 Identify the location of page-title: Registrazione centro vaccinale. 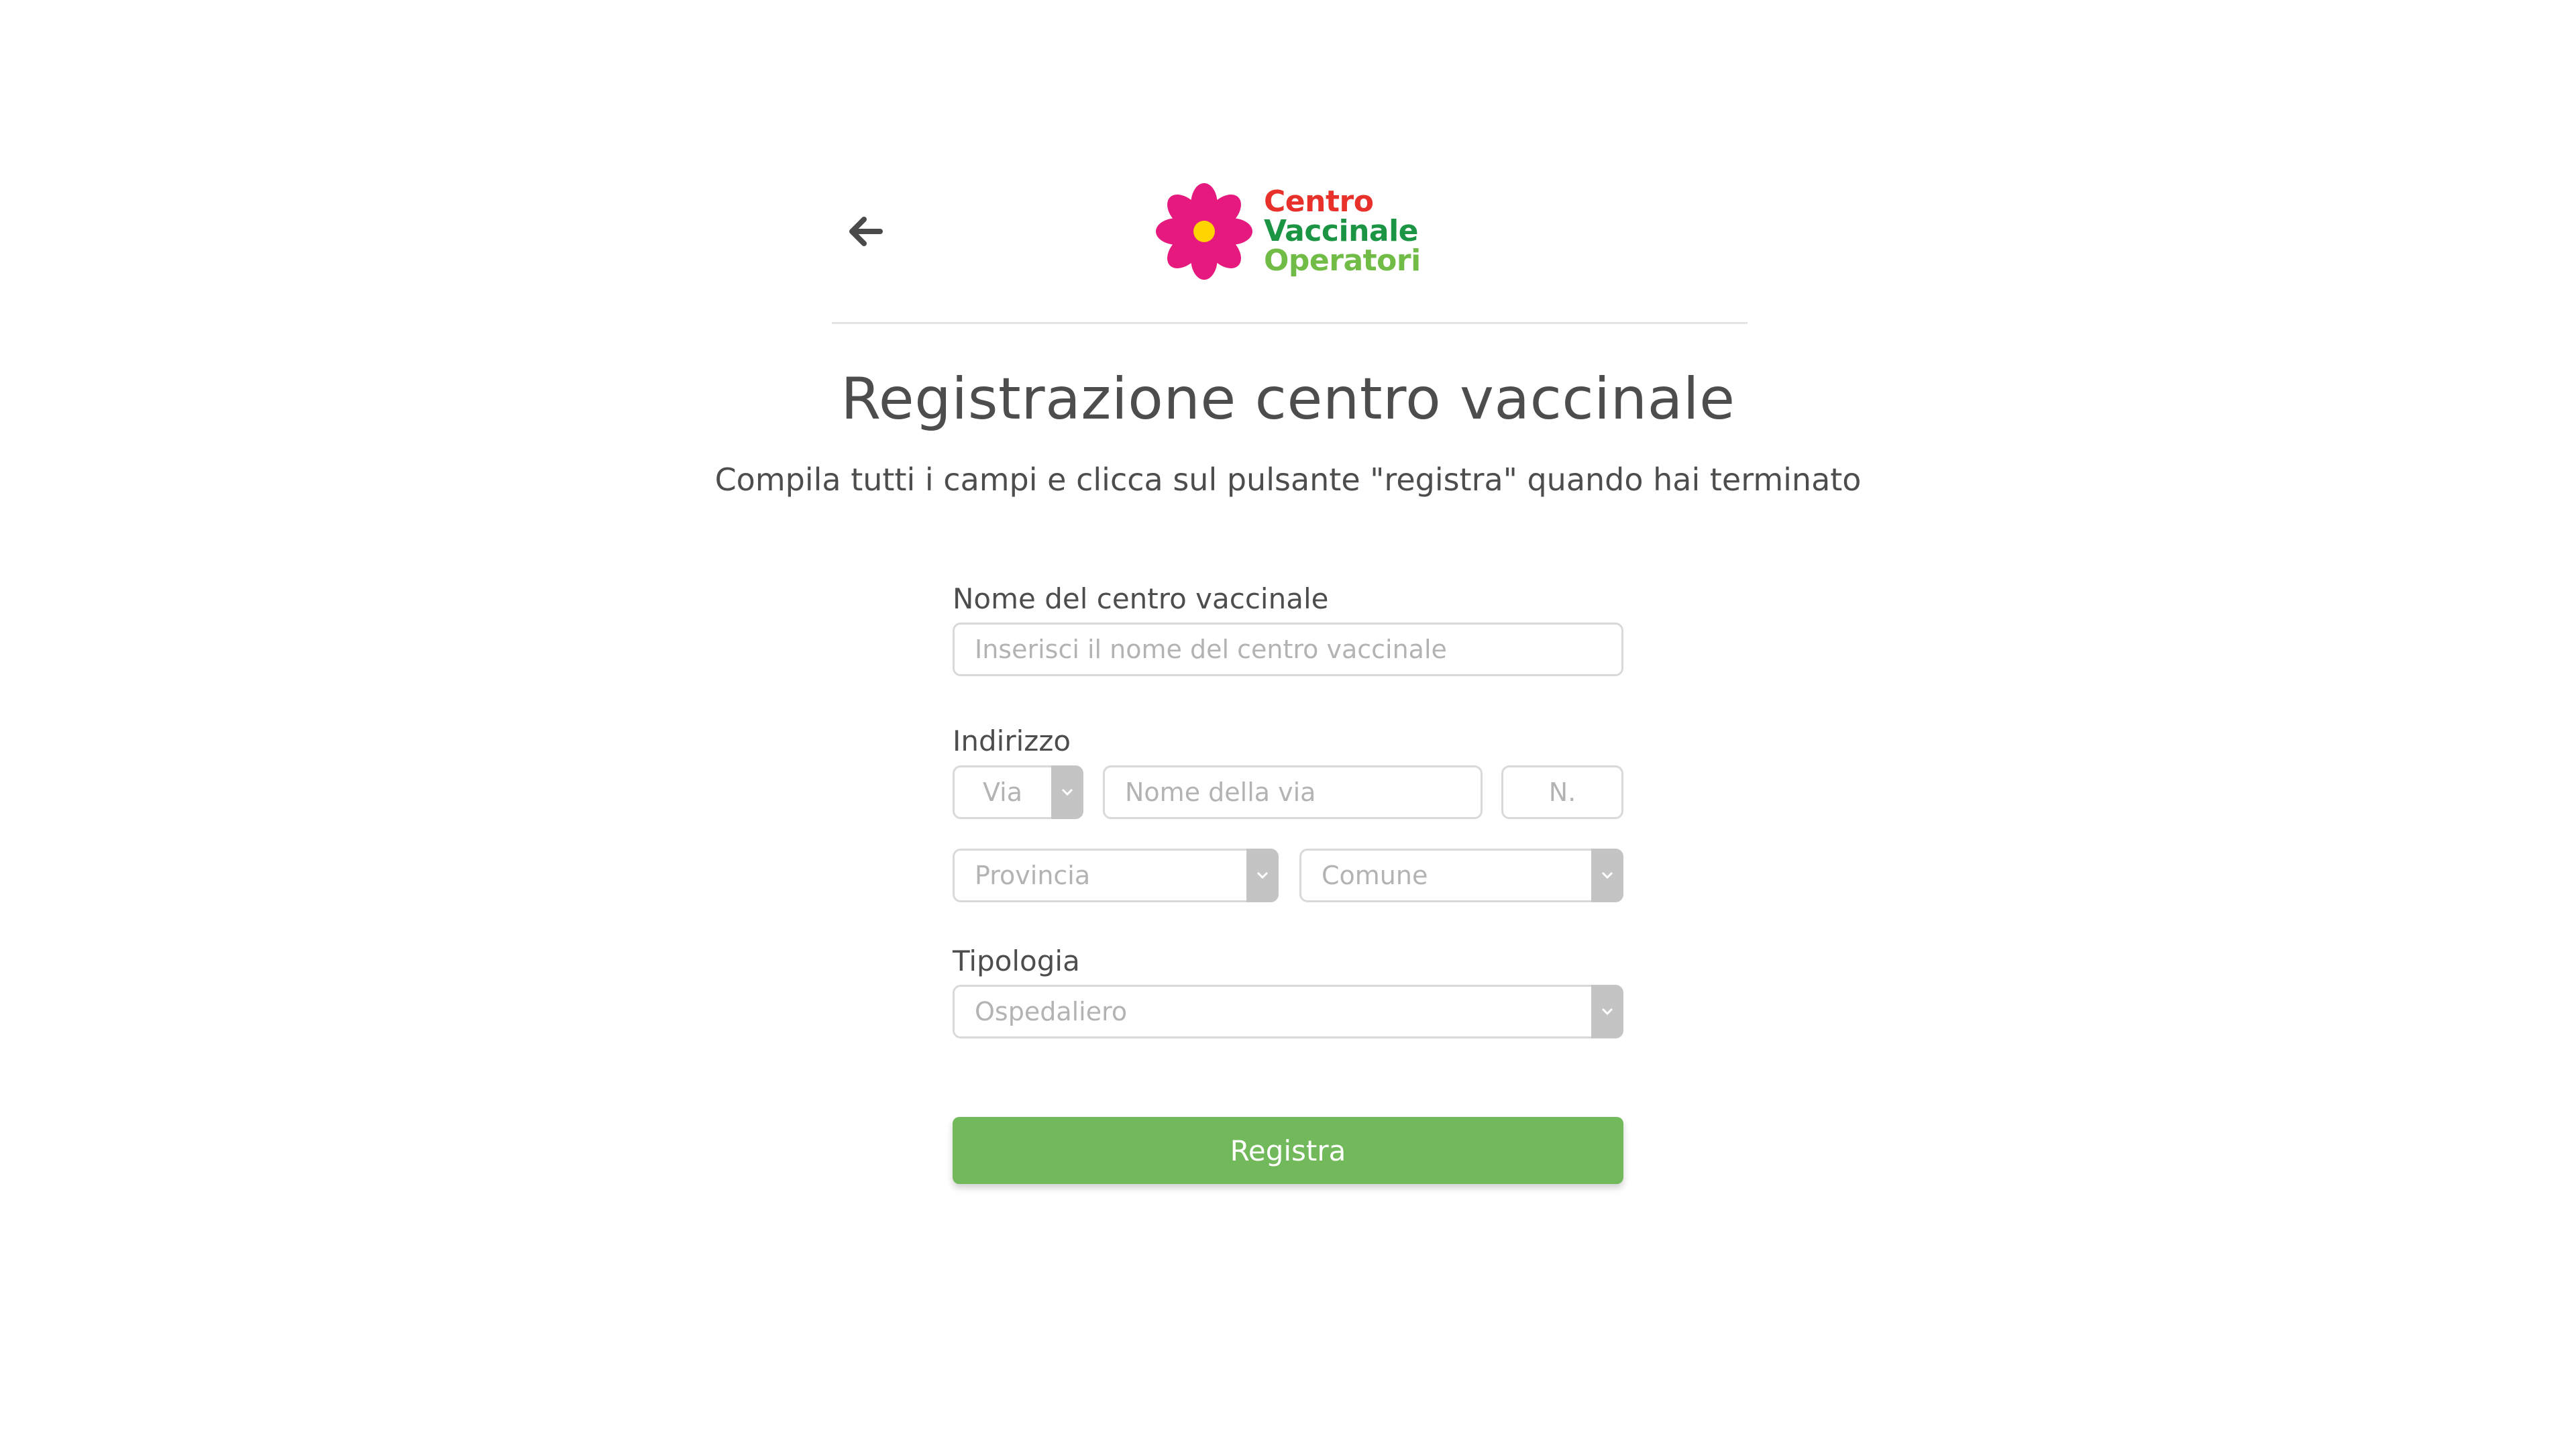
(1288, 399).